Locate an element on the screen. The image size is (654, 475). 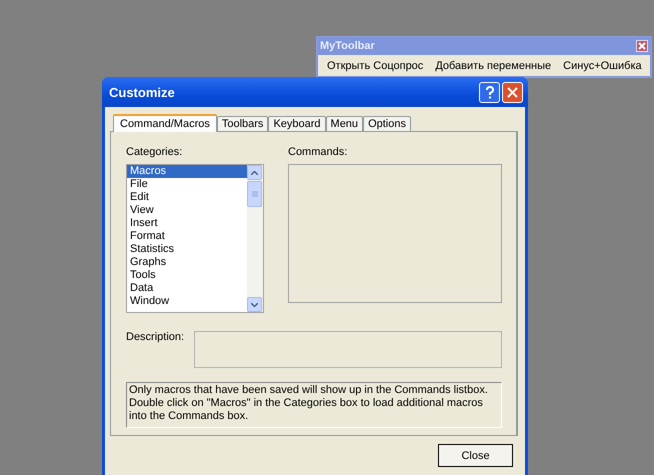
category-item: View is located at coordinates (187, 210).